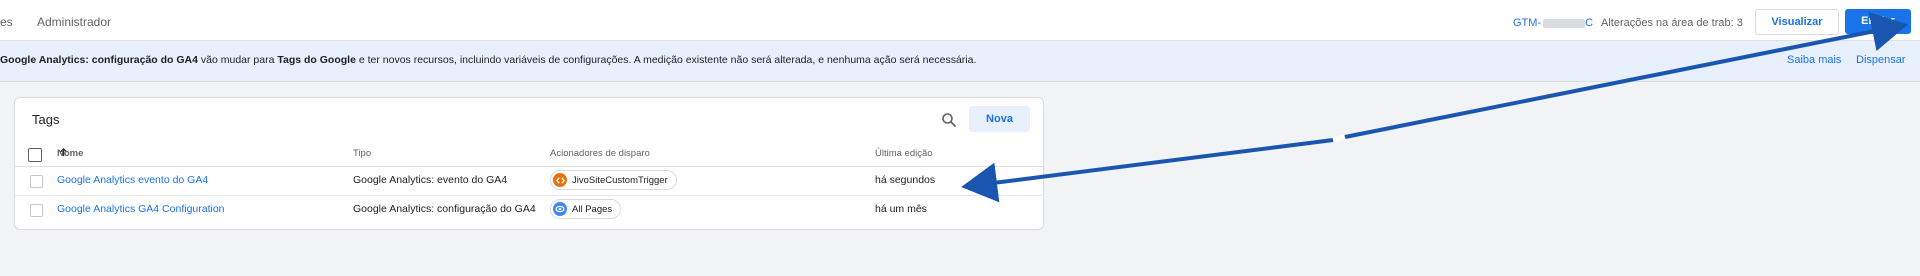  I want to click on workspace-changes: Alterações na área de trab: 3, so click(1672, 23).